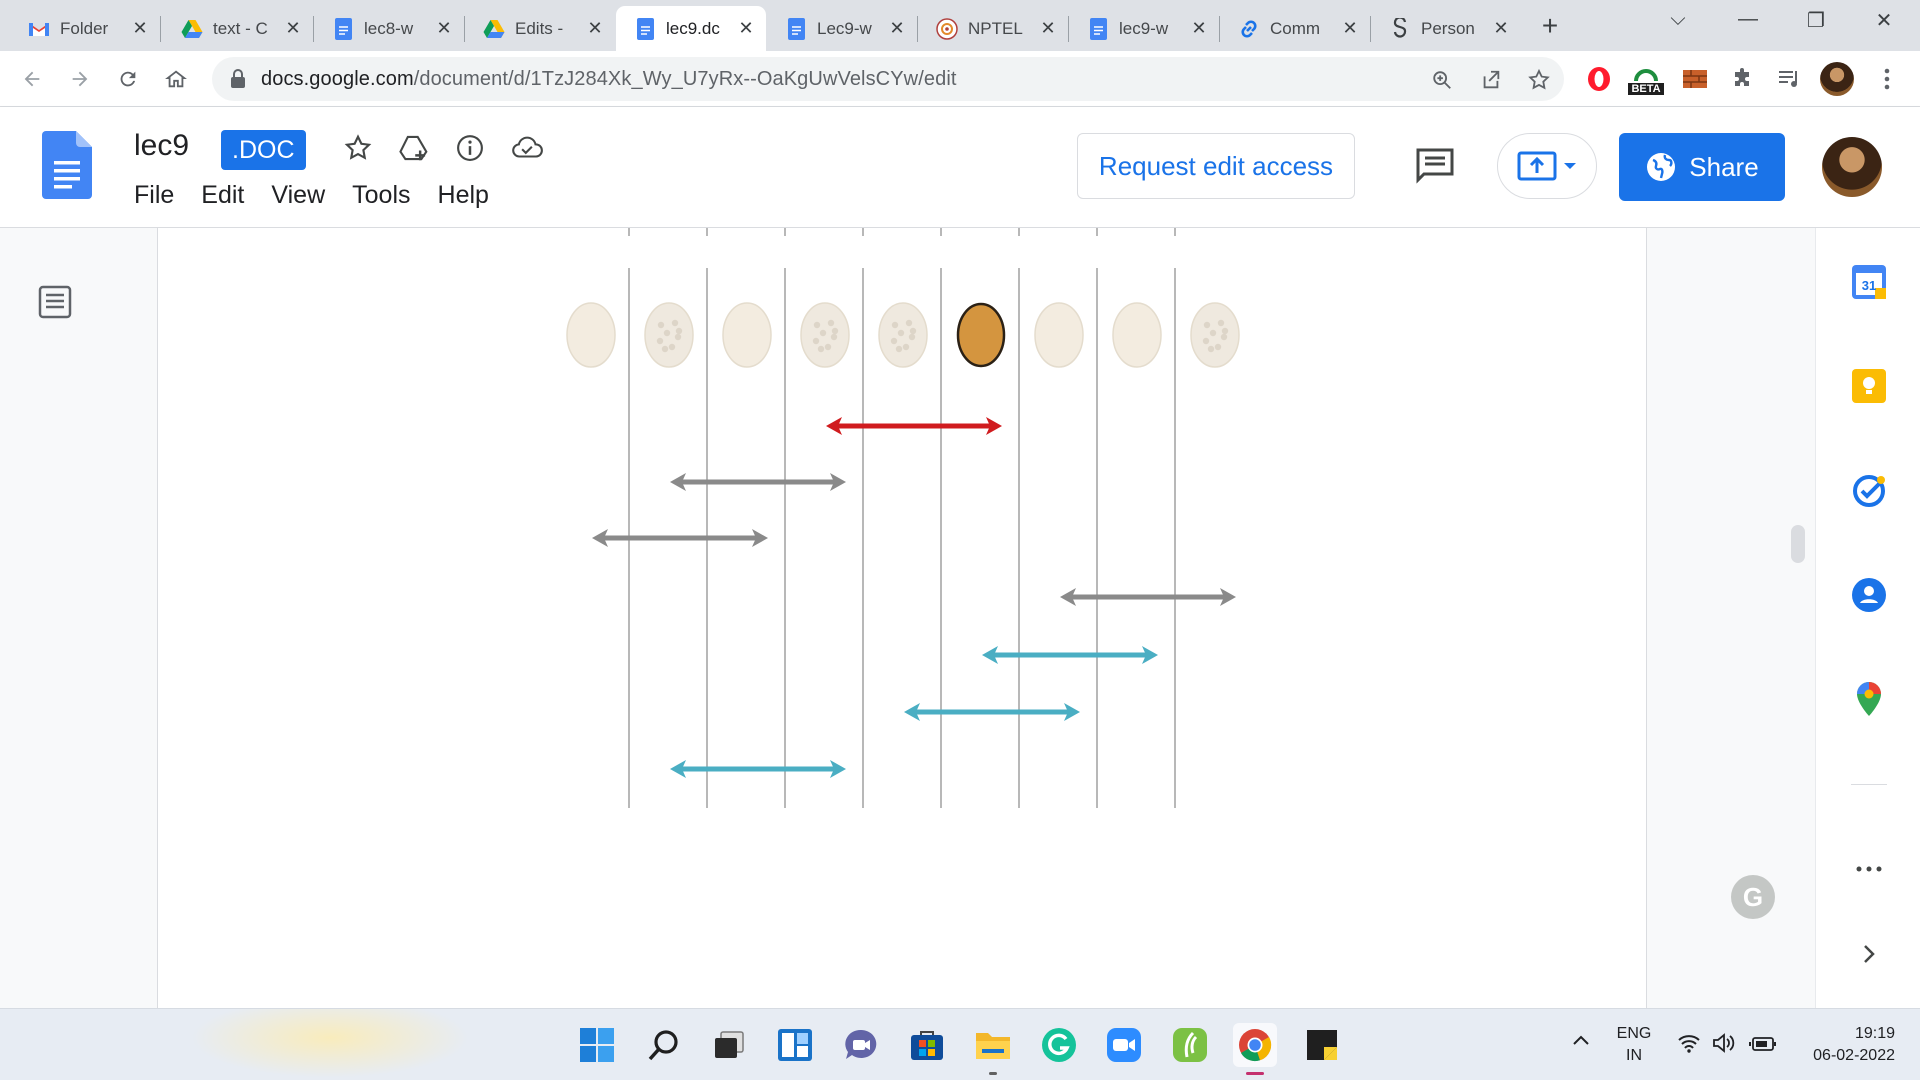 This screenshot has width=1920, height=1080. Describe the element at coordinates (1748, 19) in the screenshot. I see `minimize-icon: —` at that location.